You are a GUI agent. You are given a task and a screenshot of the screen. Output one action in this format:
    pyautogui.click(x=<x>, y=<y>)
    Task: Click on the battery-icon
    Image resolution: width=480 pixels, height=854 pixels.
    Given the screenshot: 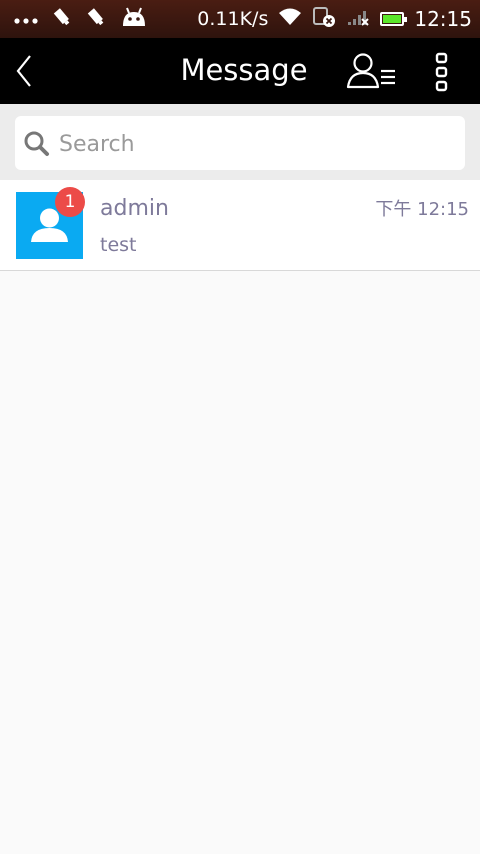 What is the action you would take?
    pyautogui.click(x=394, y=19)
    